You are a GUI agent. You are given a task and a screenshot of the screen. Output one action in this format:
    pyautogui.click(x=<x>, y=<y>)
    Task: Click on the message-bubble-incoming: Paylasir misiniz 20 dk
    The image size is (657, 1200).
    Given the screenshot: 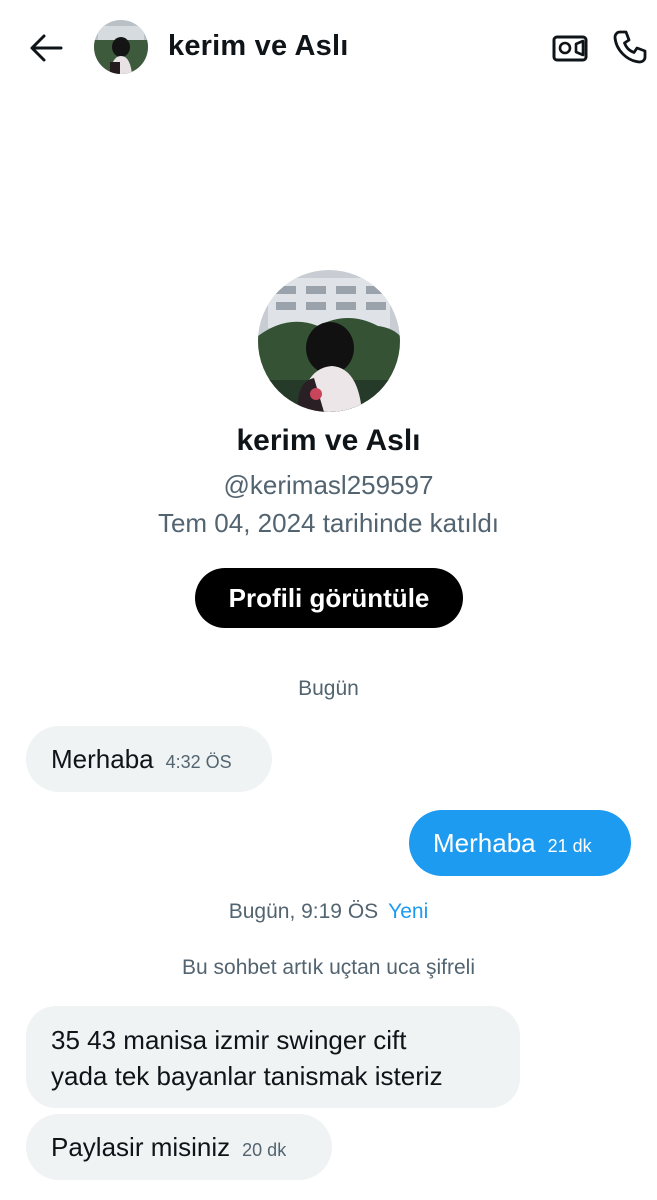 What is the action you would take?
    pyautogui.click(x=179, y=1147)
    